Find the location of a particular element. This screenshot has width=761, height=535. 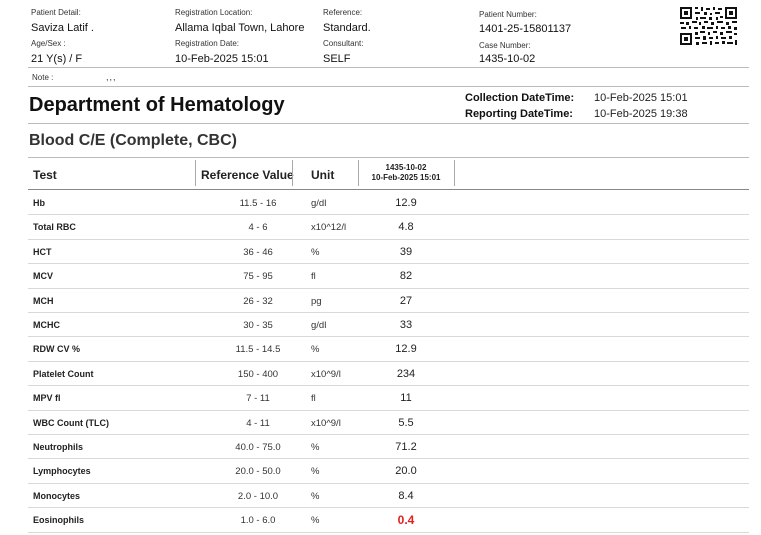

table-row: Neutrophils 40.0 - 75.0% 71.2 is located at coordinates (388, 447).